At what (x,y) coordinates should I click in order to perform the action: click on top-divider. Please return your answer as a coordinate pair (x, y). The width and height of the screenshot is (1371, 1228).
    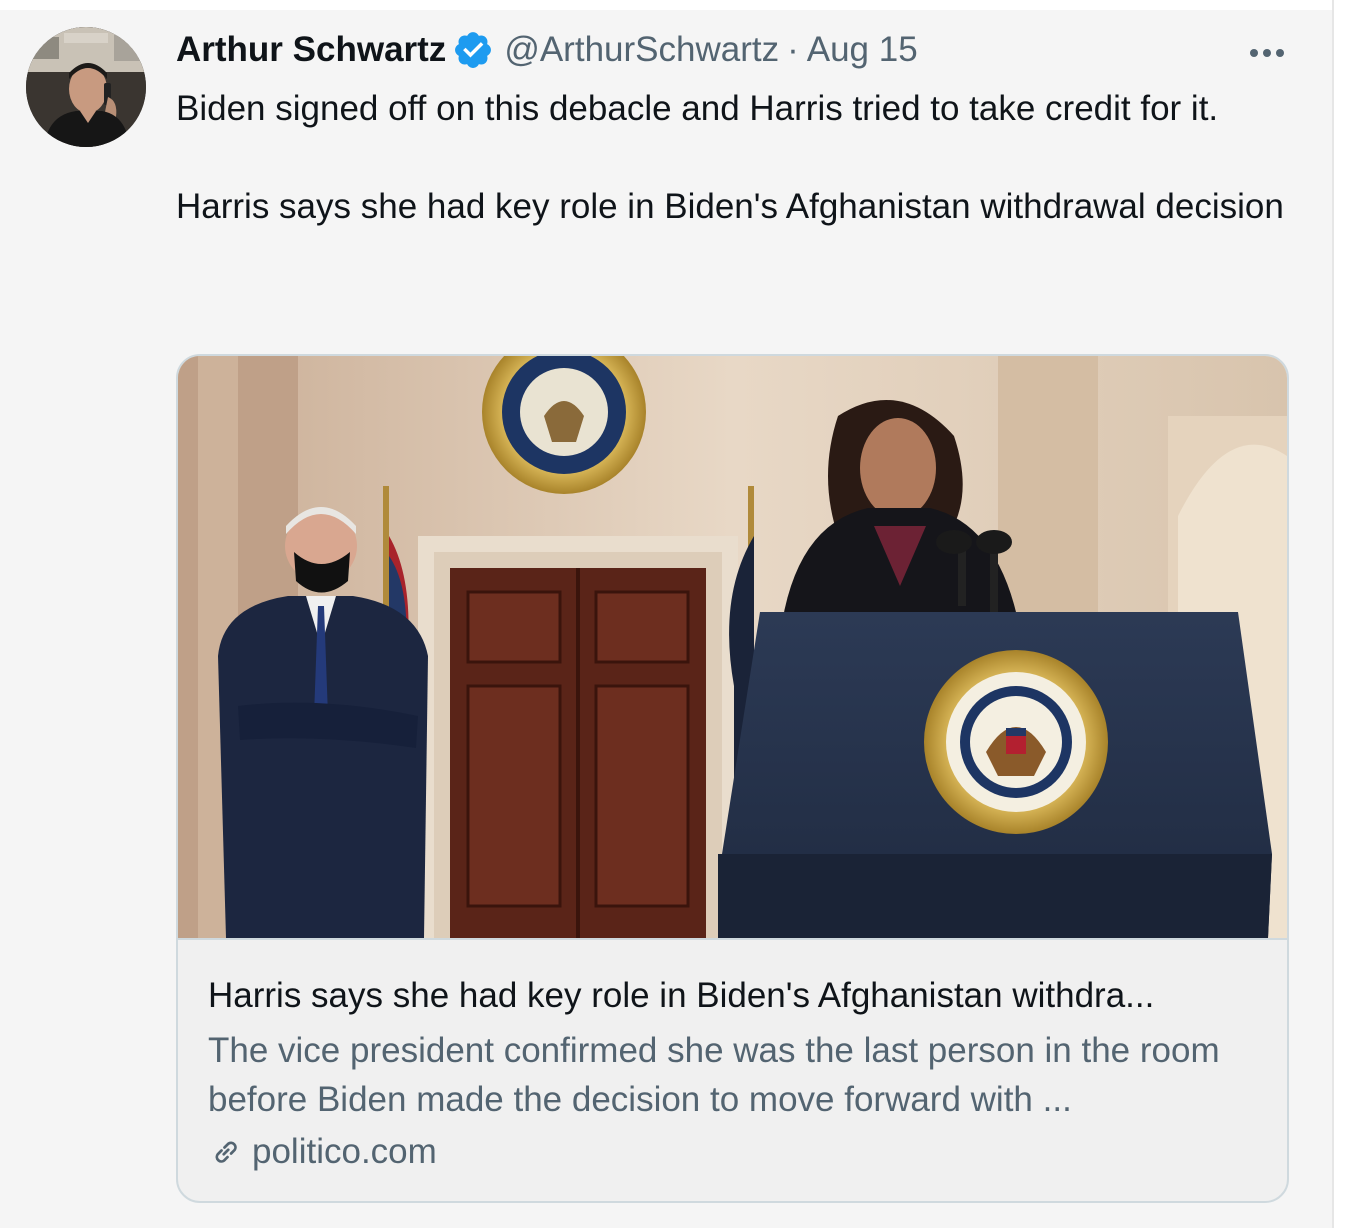
    Looking at the image, I should click on (666, 5).